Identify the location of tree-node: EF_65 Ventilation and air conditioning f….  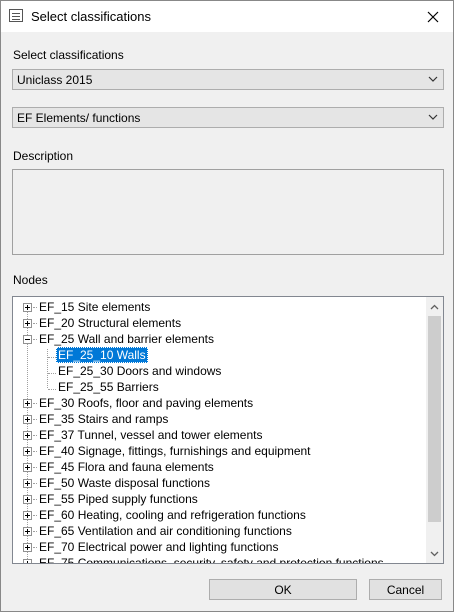
(219, 531).